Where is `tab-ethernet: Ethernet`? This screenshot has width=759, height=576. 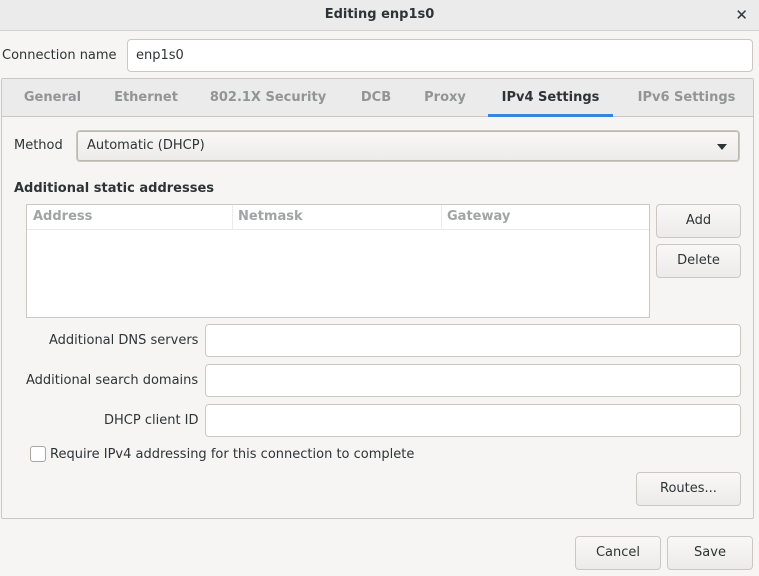 tab-ethernet: Ethernet is located at coordinates (146, 98).